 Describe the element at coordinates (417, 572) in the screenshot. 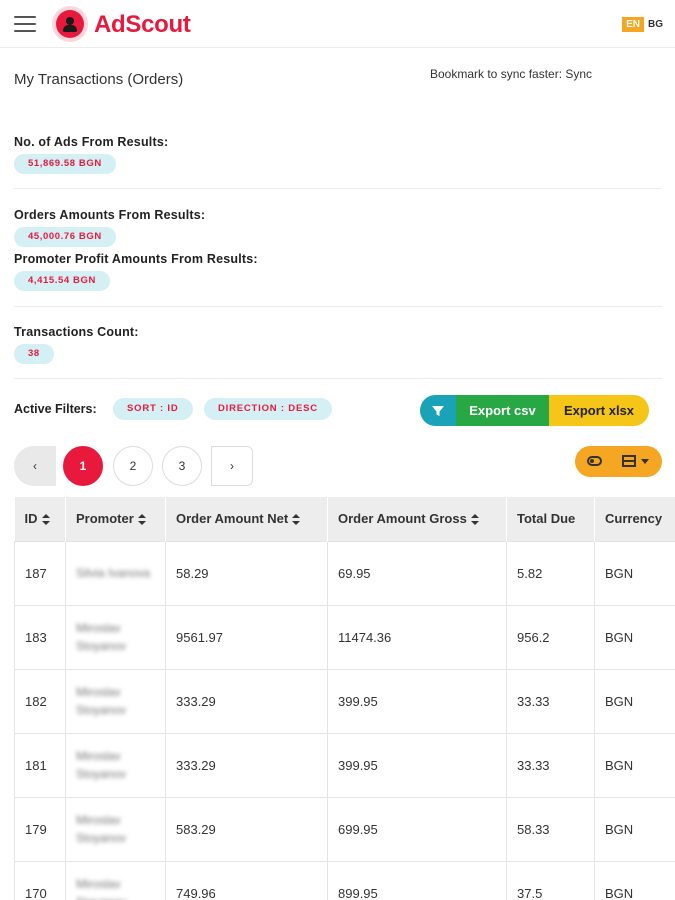

I see `cell-order-amount-gross: 69.95` at that location.